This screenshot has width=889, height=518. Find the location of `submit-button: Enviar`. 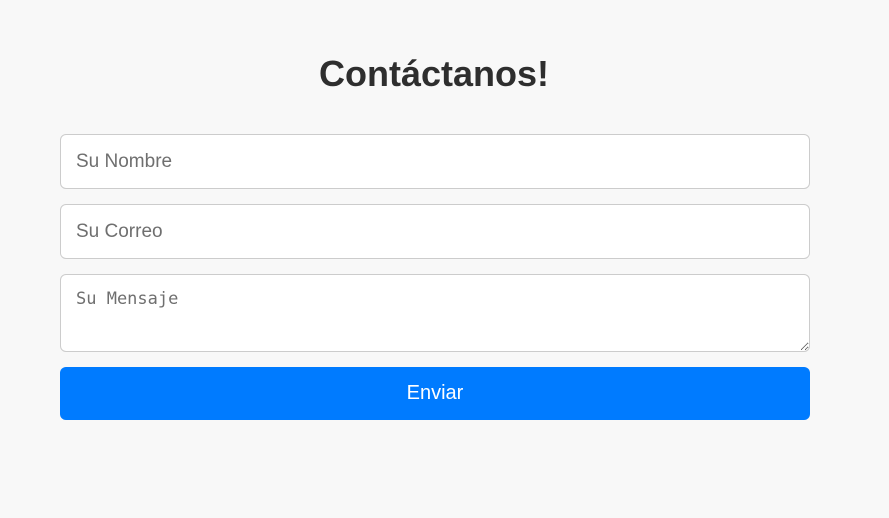

submit-button: Enviar is located at coordinates (435, 393).